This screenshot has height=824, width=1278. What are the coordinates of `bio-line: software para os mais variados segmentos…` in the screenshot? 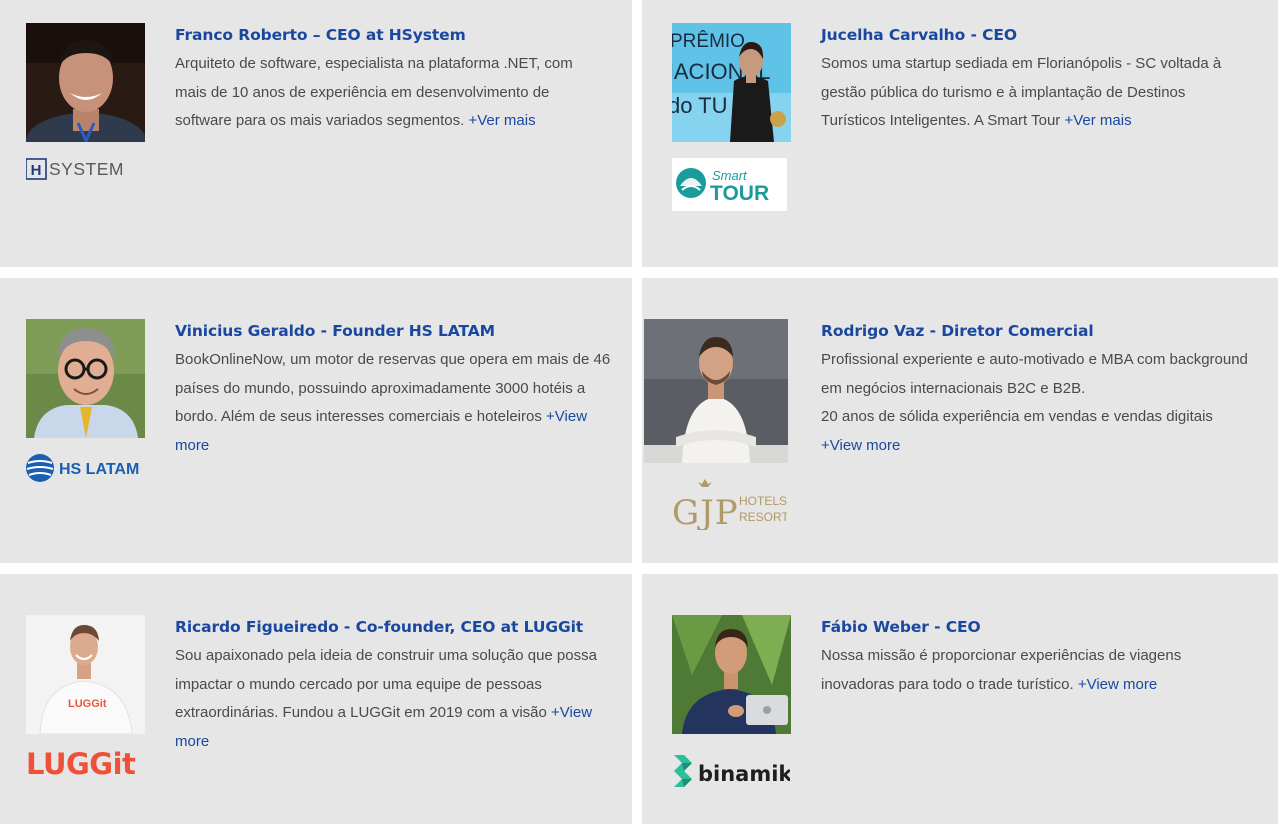 It's located at (374, 121).